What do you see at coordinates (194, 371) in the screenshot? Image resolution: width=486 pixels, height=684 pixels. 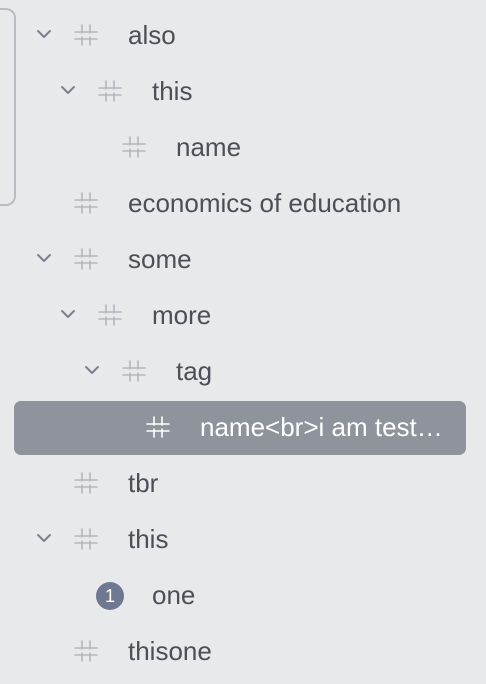 I see `tree-item-label: tag` at bounding box center [194, 371].